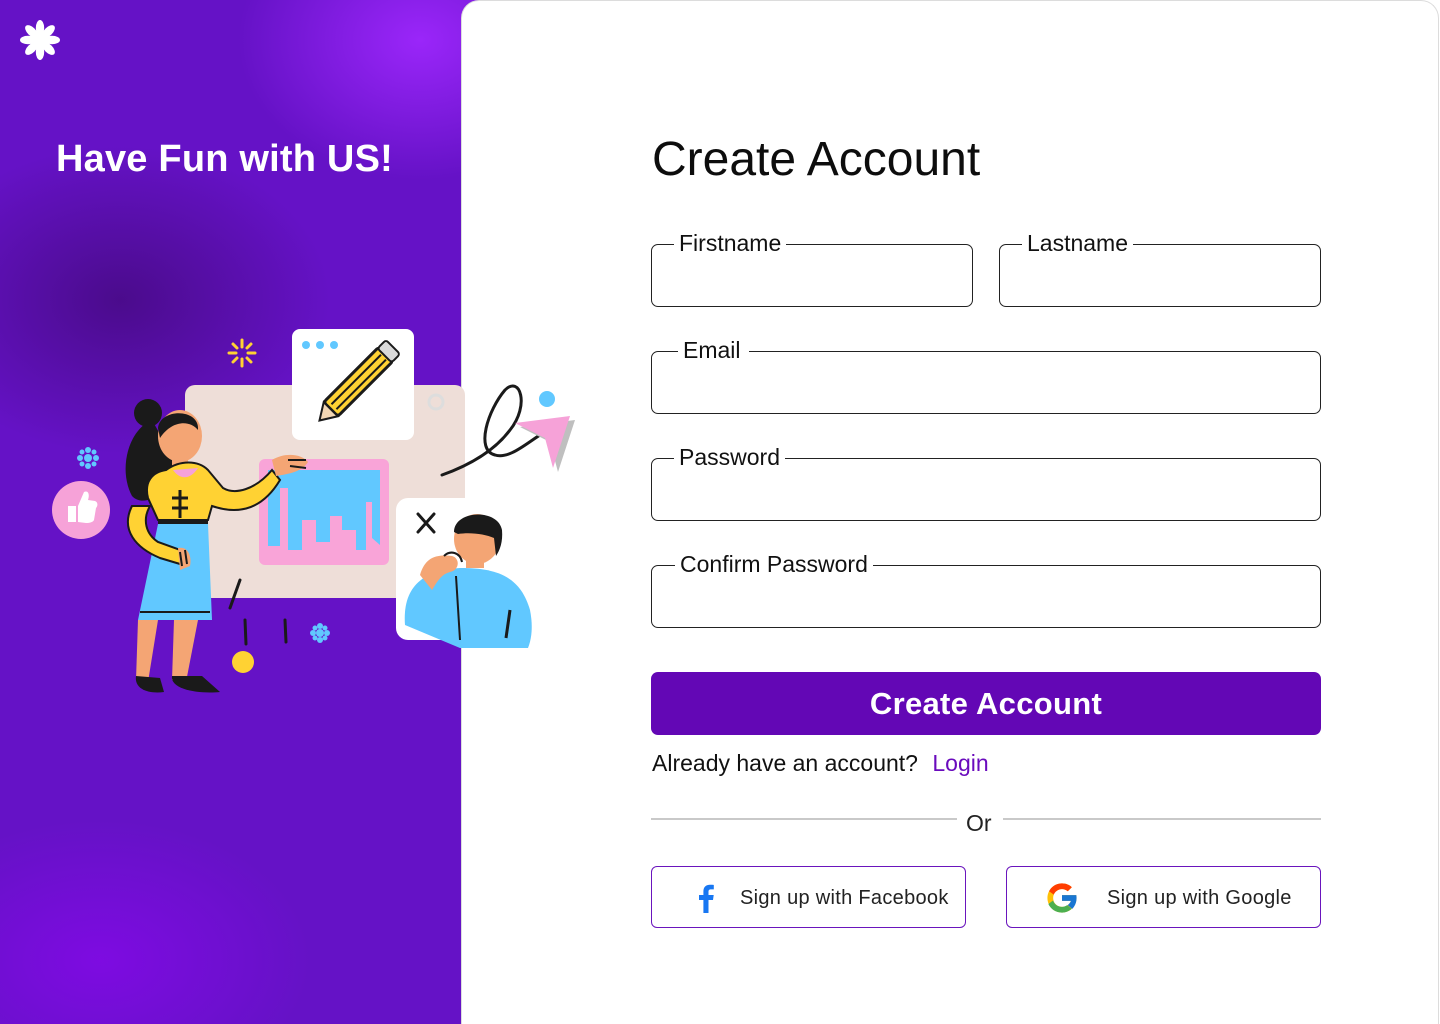 Image resolution: width=1440 pixels, height=1024 pixels. I want to click on confirm-password-field: Confirm Password, so click(986, 588).